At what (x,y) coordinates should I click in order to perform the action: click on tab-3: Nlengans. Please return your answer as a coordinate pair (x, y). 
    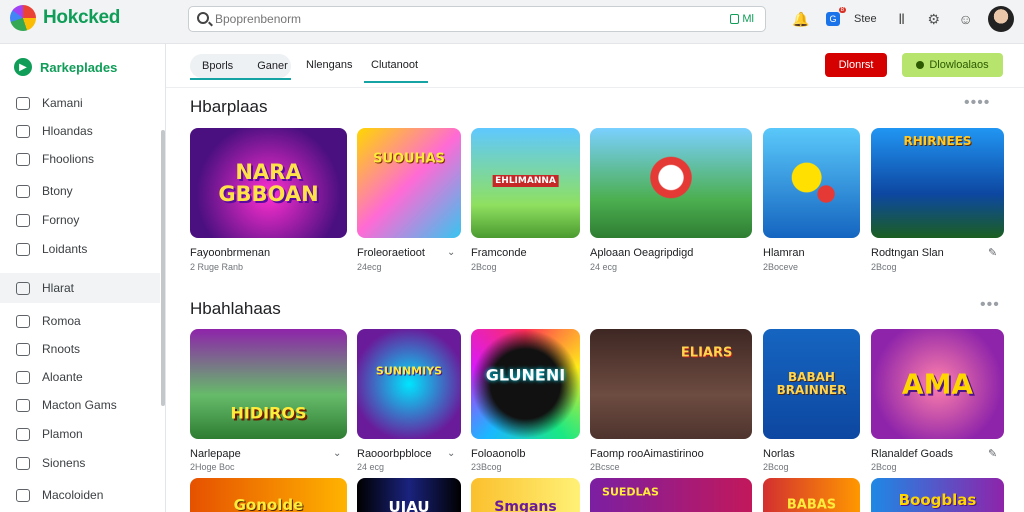
    Looking at the image, I should click on (329, 65).